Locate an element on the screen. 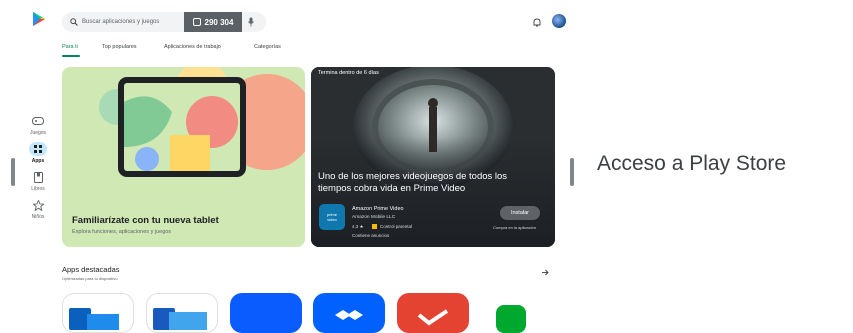 The image size is (853, 333). promo-subtitle: Explora funciones, aplicaciones y juegos is located at coordinates (122, 232).